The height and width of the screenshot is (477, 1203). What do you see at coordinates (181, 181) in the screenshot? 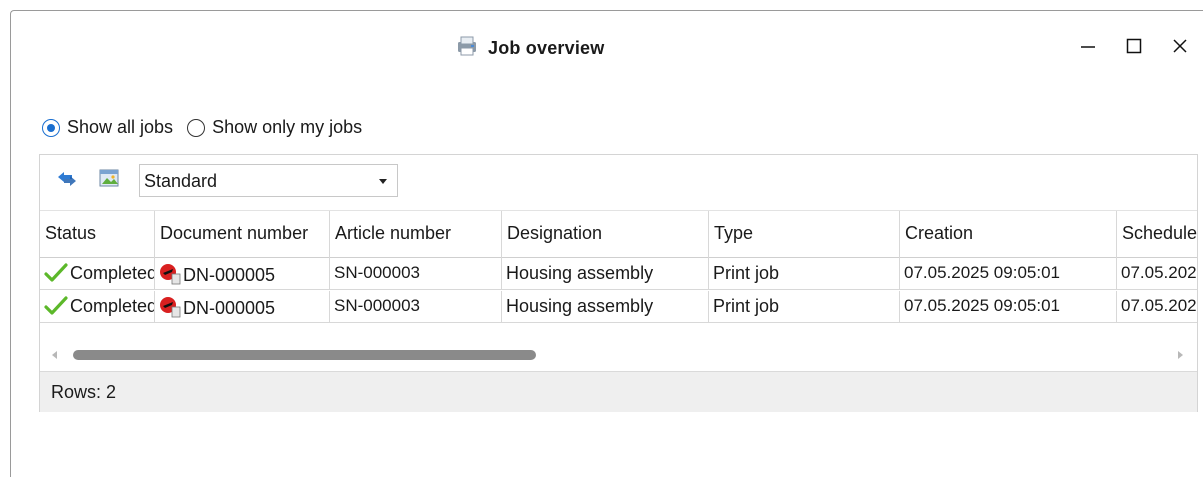
I see `view-selector-value: Standard` at bounding box center [181, 181].